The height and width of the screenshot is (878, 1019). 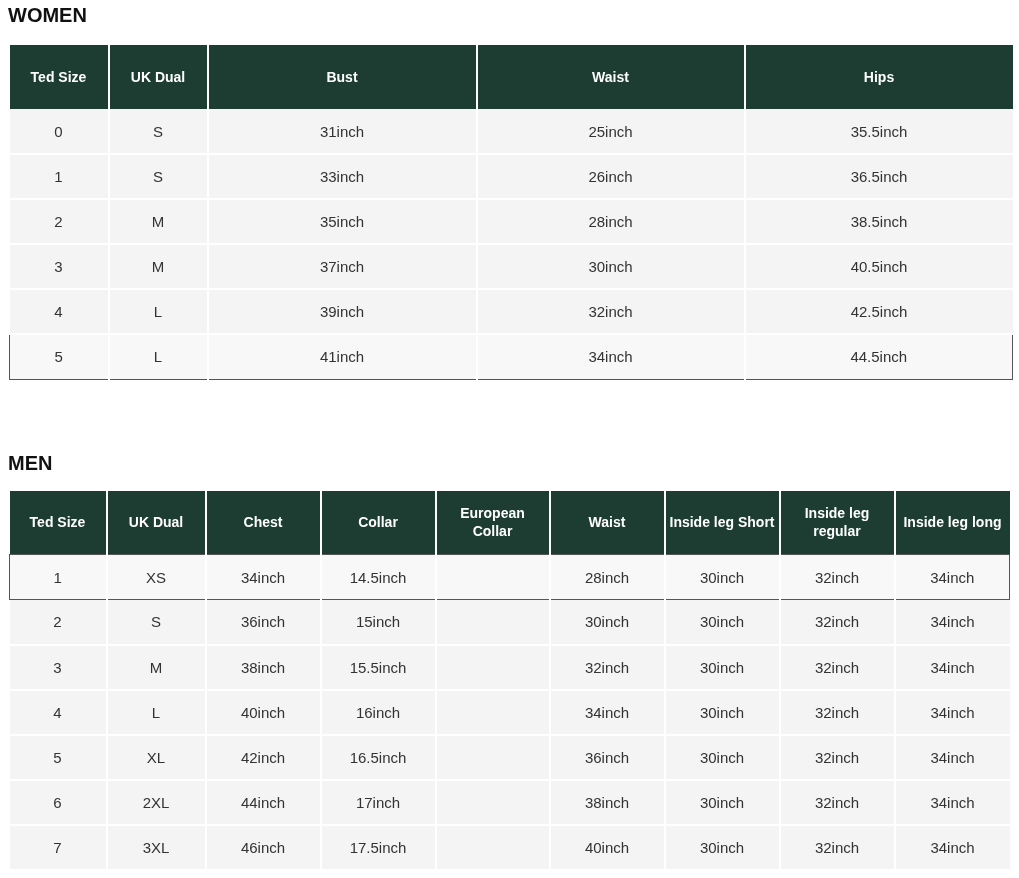 I want to click on table-cell: 2XL, so click(x=156, y=802).